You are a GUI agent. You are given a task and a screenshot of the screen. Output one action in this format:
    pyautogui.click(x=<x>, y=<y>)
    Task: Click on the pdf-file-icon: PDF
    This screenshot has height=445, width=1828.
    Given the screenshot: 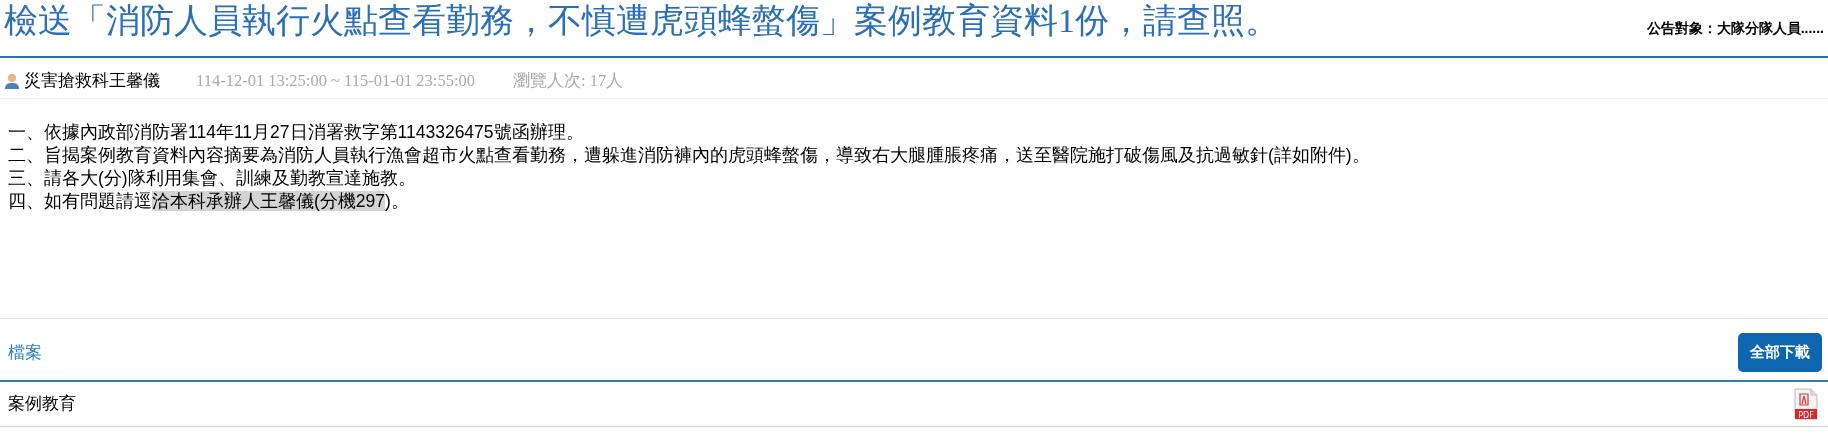 What is the action you would take?
    pyautogui.click(x=1806, y=404)
    